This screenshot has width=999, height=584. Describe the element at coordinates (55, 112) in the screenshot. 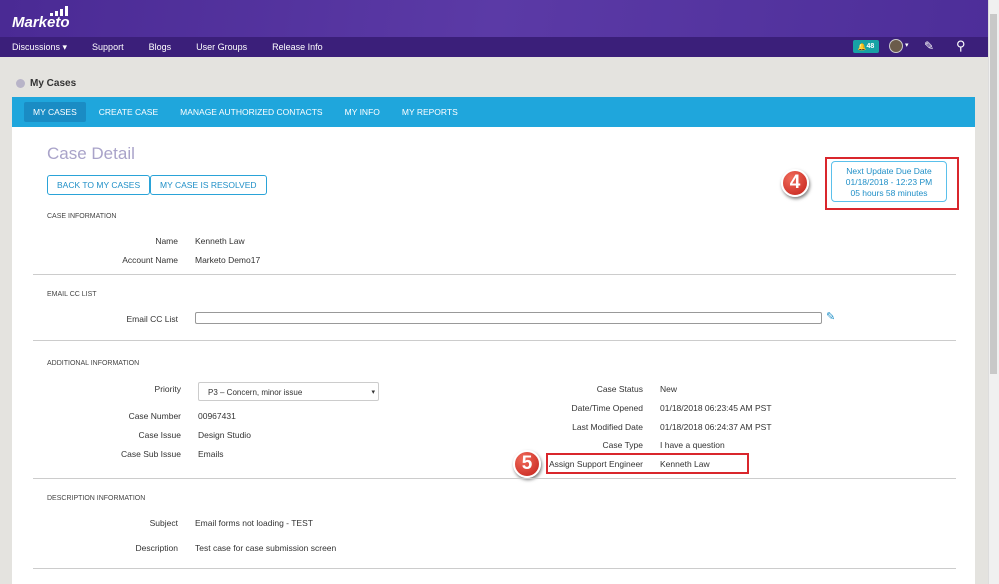

I see `tab-my-cases: MY CASES` at that location.